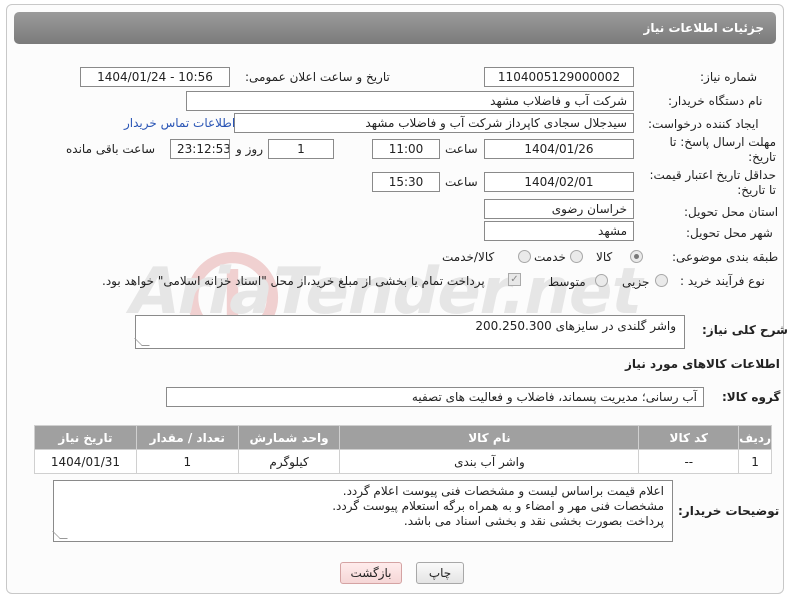 The image size is (788, 598). I want to click on remaining-time-label: ساعت باقی مانده, so click(111, 149).